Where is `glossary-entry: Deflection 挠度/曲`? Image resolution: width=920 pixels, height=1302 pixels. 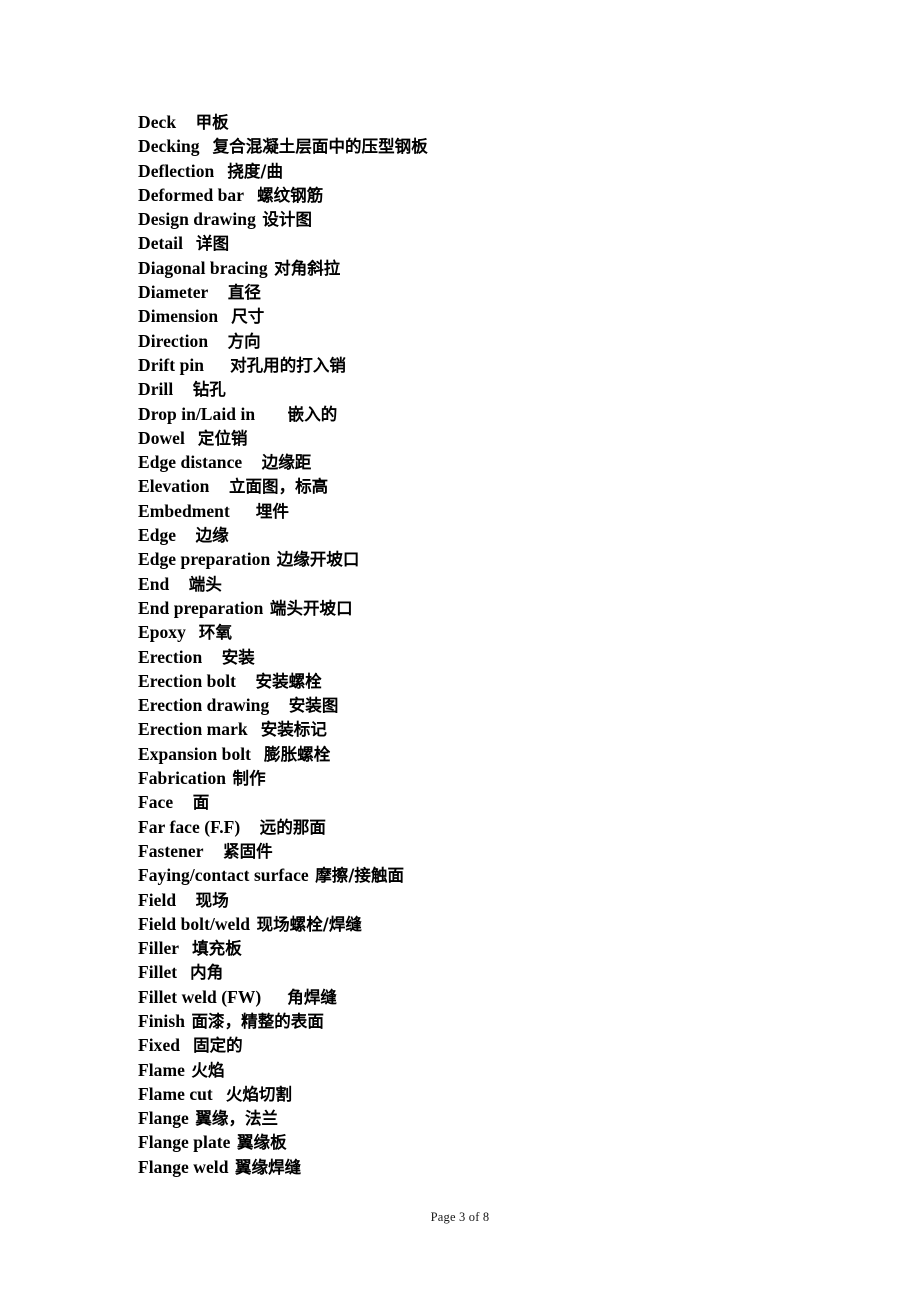 glossary-entry: Deflection 挠度/曲 is located at coordinates (488, 171).